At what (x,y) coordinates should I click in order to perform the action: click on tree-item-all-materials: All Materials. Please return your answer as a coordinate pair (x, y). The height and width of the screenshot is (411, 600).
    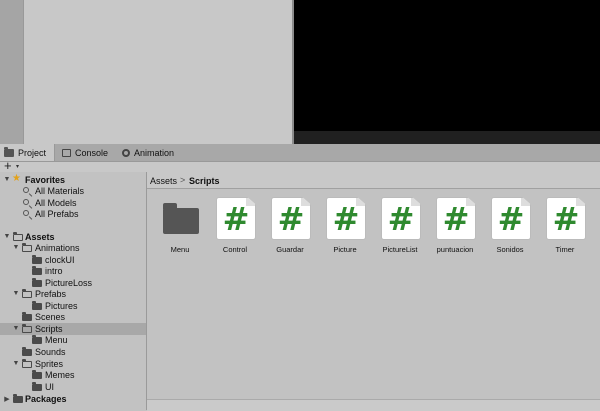
    Looking at the image, I should click on (73, 191).